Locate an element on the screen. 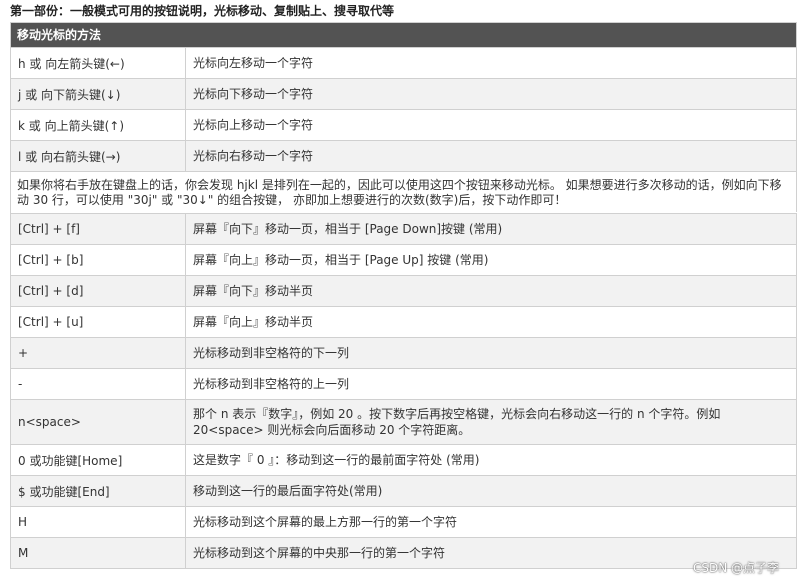 This screenshot has height=586, width=797. key-cell: - is located at coordinates (98, 384).